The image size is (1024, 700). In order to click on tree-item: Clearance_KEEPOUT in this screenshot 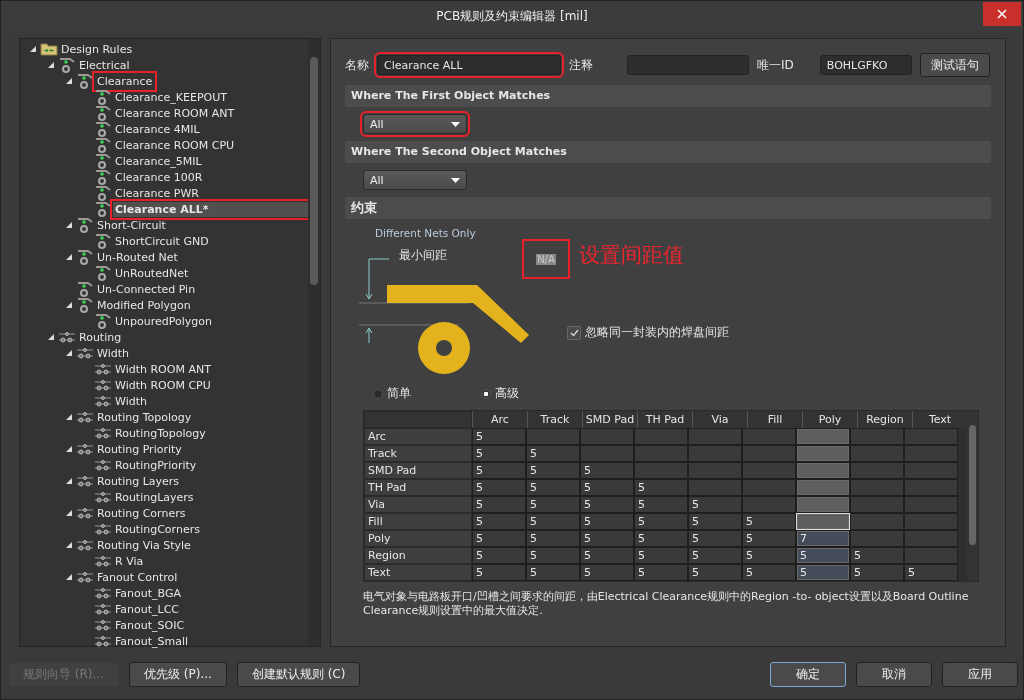, I will do `click(171, 97)`.